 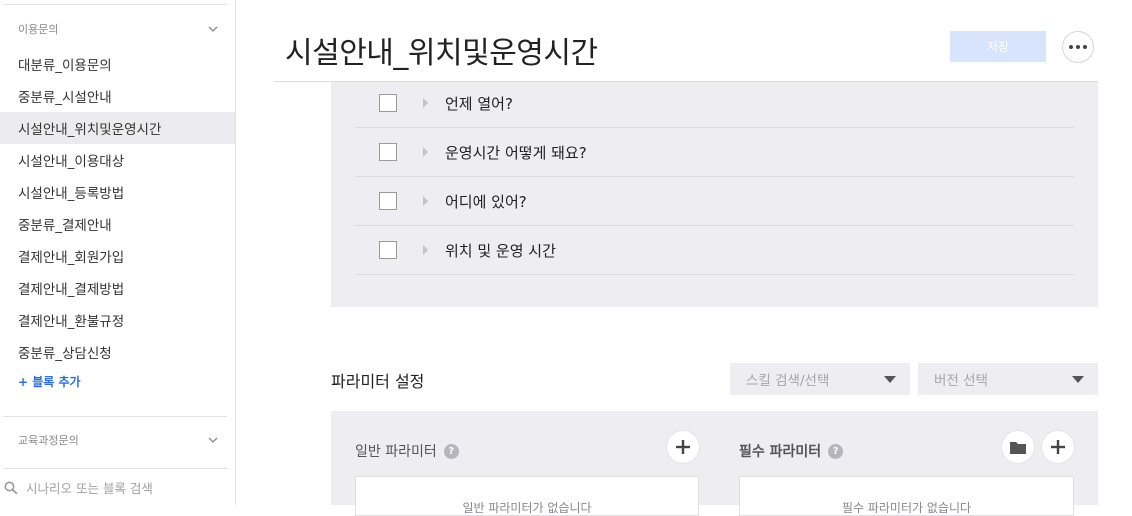 What do you see at coordinates (396, 452) in the screenshot?
I see `general-parameter-text: 일반 파라미터` at bounding box center [396, 452].